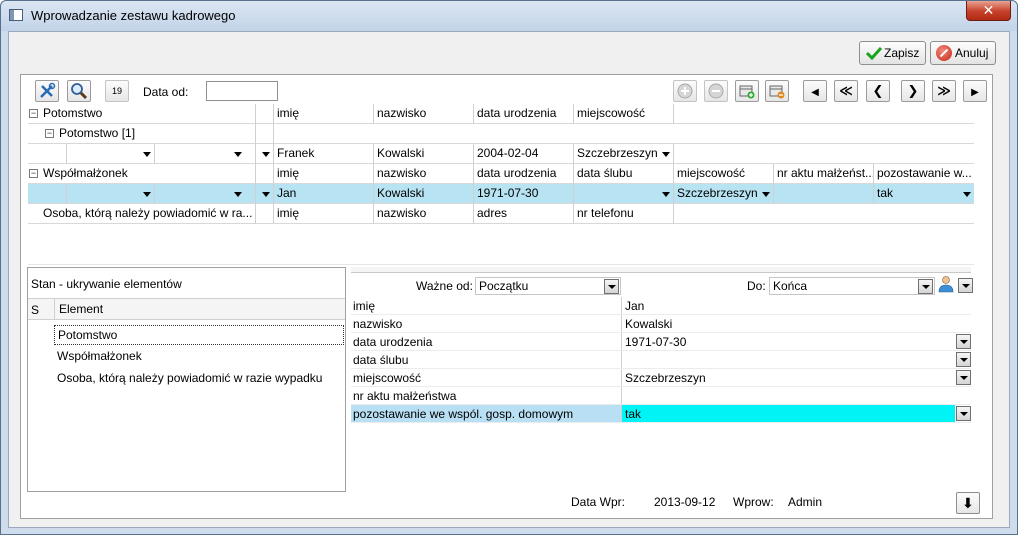 The image size is (1018, 535). I want to click on property-value: tak, so click(788, 413).